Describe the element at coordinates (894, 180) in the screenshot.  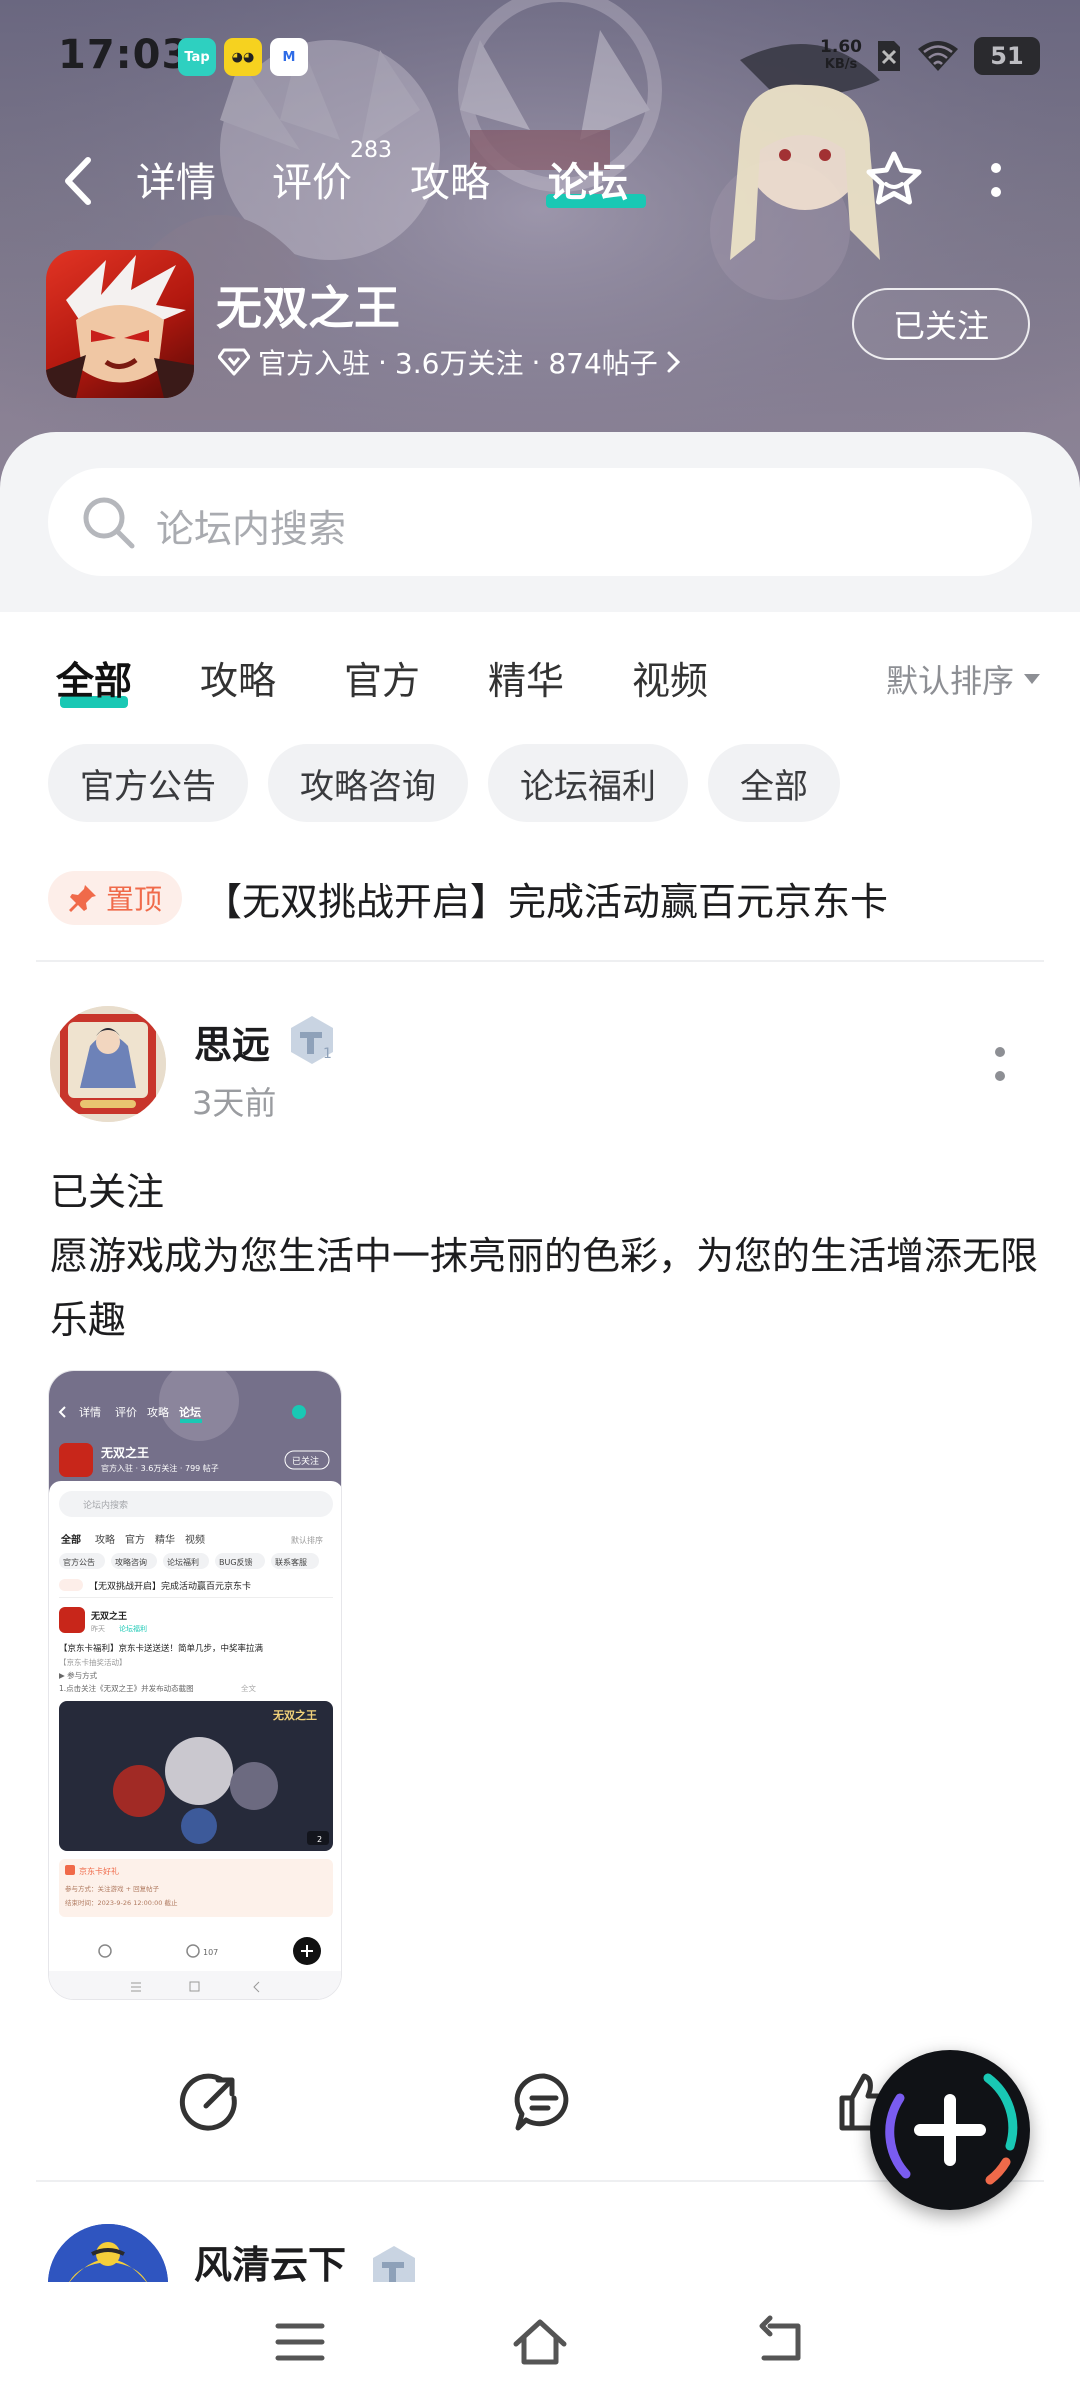
I see `favorite-star-icon` at that location.